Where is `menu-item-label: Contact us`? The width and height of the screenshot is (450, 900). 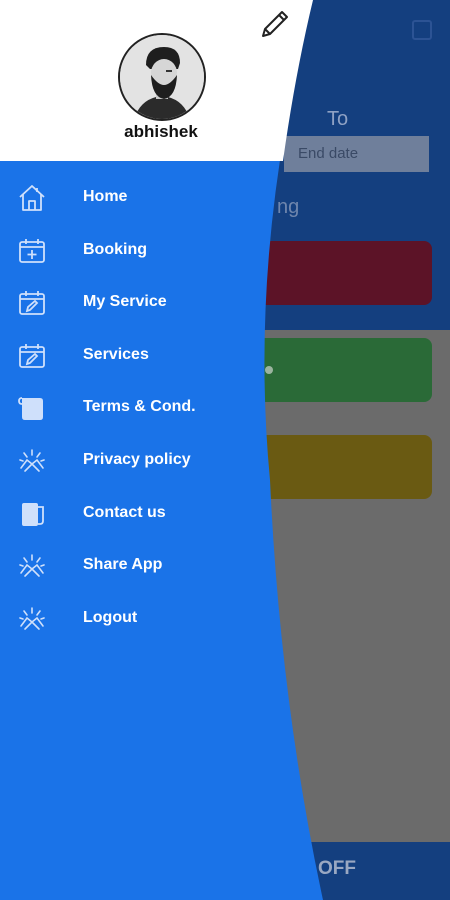
menu-item-label: Contact us is located at coordinates (124, 512).